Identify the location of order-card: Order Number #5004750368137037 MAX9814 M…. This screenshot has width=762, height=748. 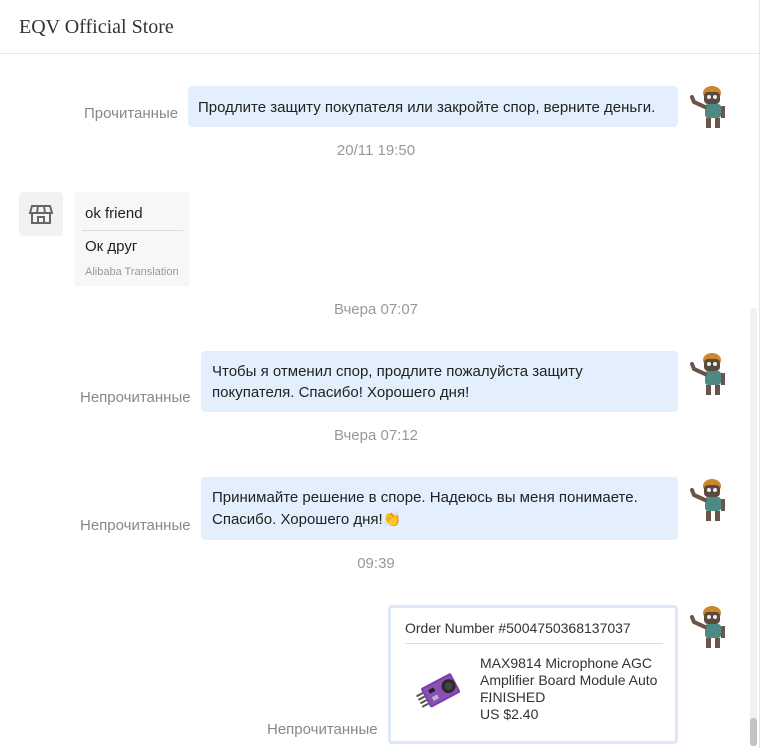
(533, 674).